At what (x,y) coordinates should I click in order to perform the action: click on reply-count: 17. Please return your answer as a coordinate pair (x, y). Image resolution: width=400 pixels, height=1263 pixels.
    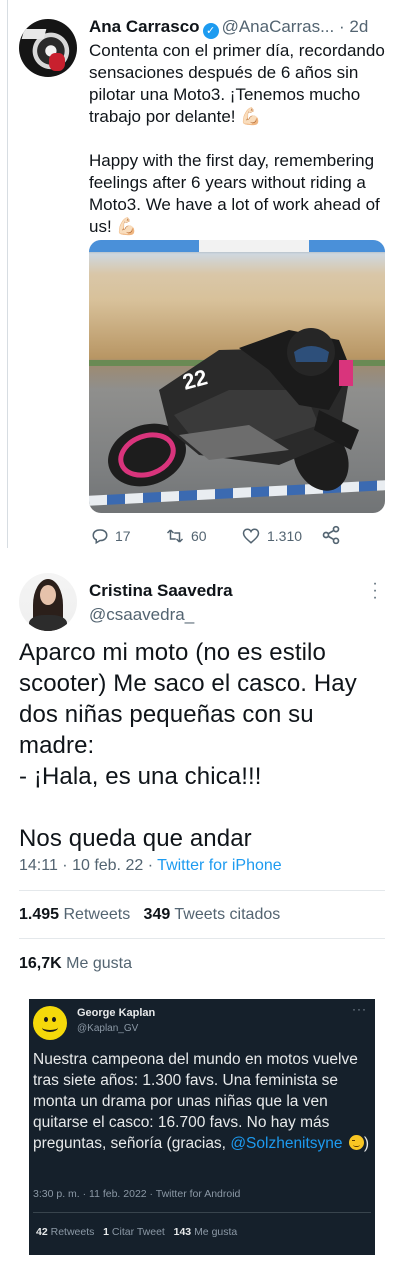
    Looking at the image, I should click on (123, 536).